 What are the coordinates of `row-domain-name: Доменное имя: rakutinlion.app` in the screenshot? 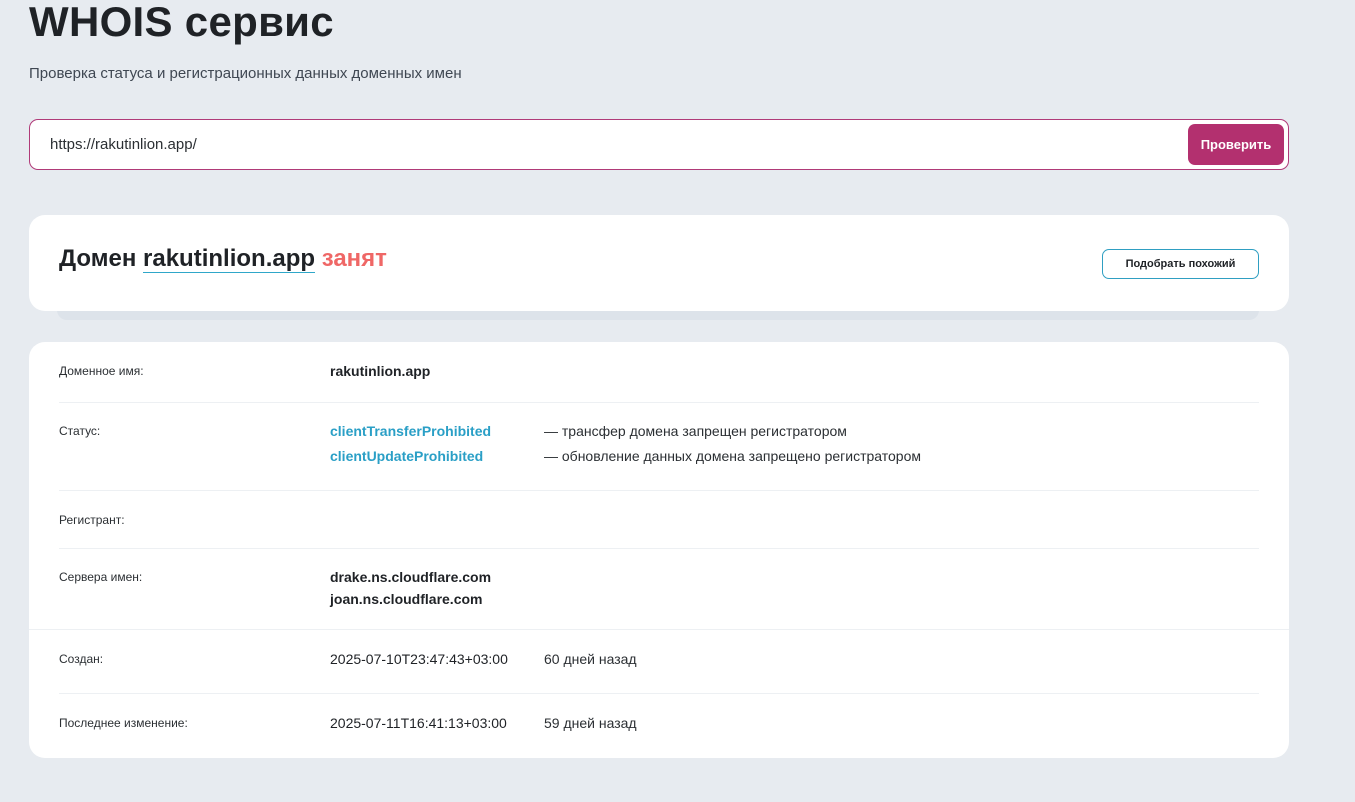 It's located at (659, 372).